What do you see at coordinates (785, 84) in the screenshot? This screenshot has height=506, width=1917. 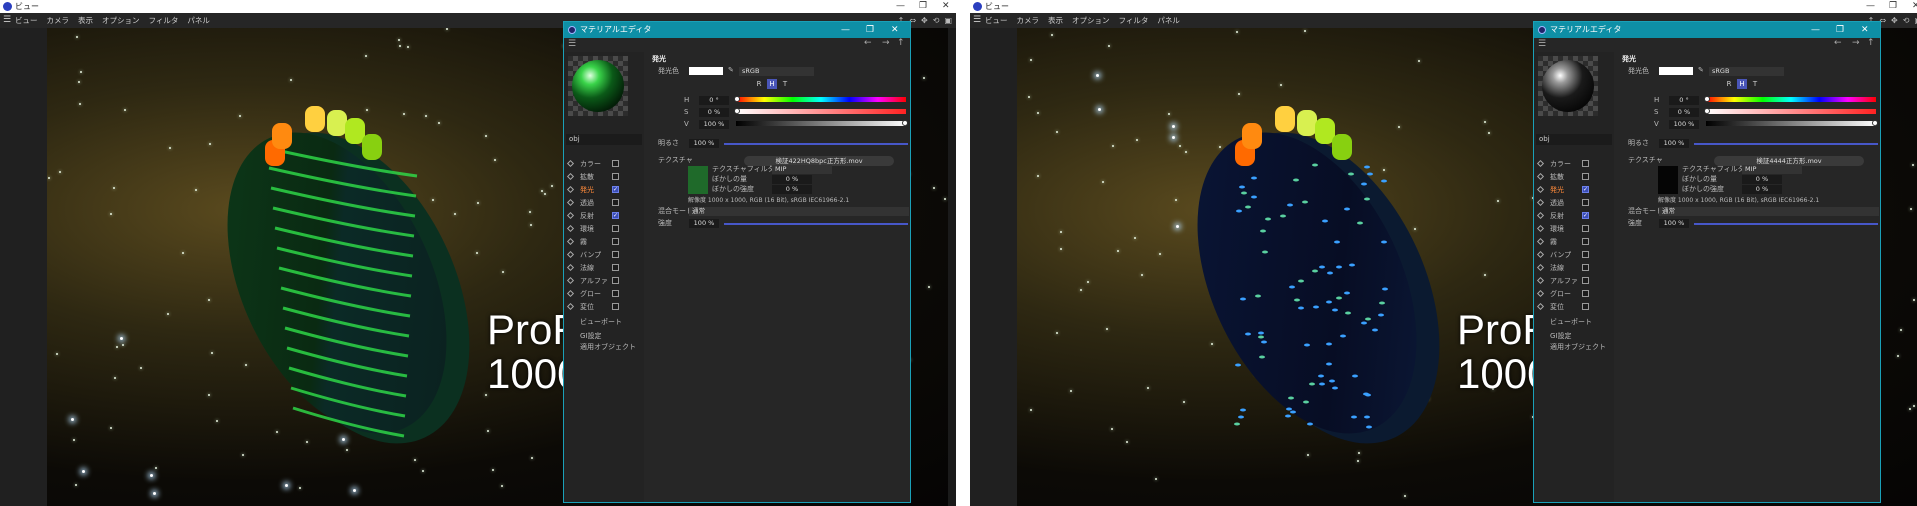 I see `color-mode-button: T` at bounding box center [785, 84].